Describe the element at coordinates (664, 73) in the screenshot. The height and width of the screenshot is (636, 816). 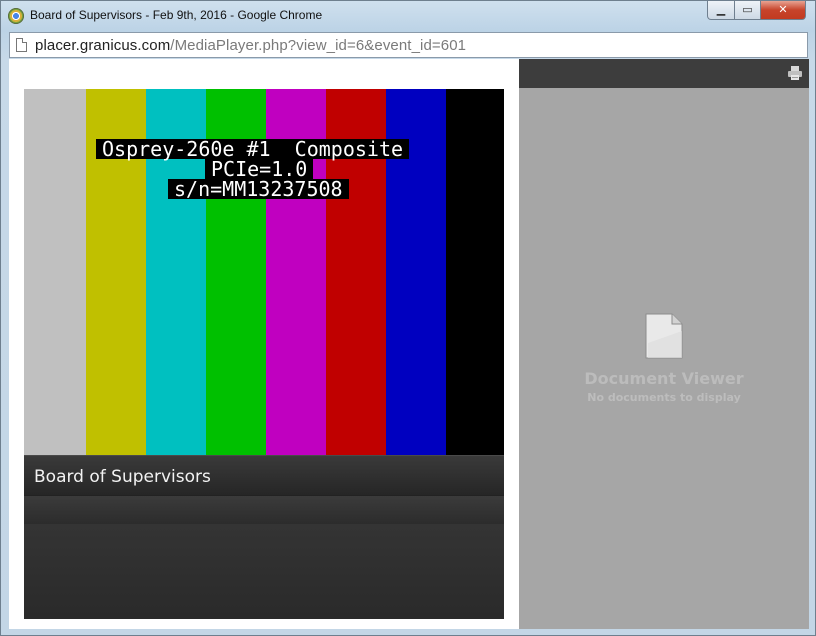
I see `document-toolbar` at that location.